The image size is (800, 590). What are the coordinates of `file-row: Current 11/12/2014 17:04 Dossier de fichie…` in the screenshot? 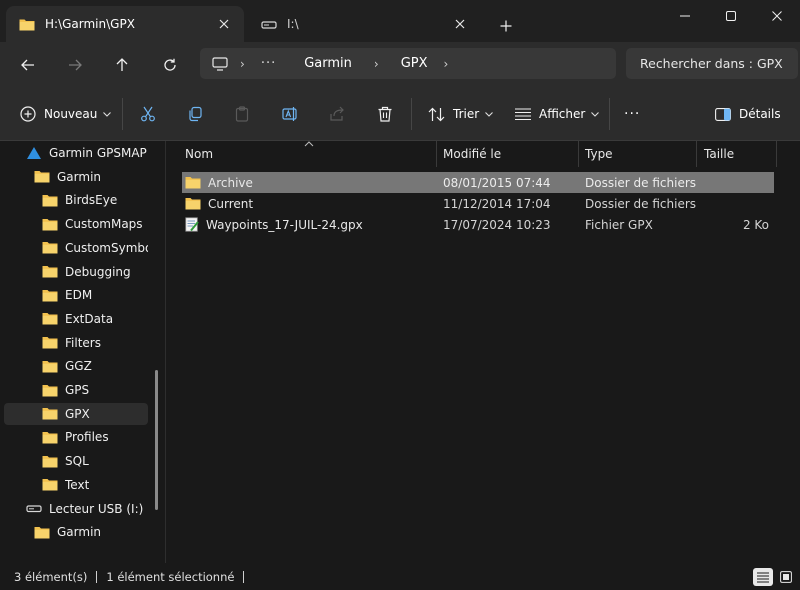 It's located at (478, 203).